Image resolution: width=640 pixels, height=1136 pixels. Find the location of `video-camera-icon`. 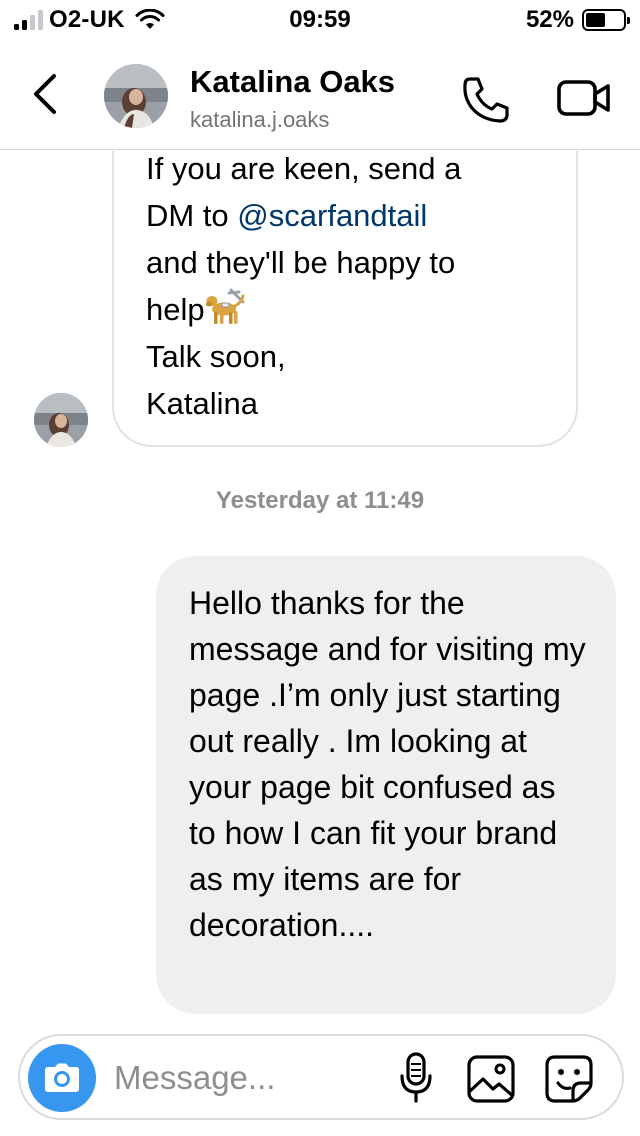

video-camera-icon is located at coordinates (584, 98).